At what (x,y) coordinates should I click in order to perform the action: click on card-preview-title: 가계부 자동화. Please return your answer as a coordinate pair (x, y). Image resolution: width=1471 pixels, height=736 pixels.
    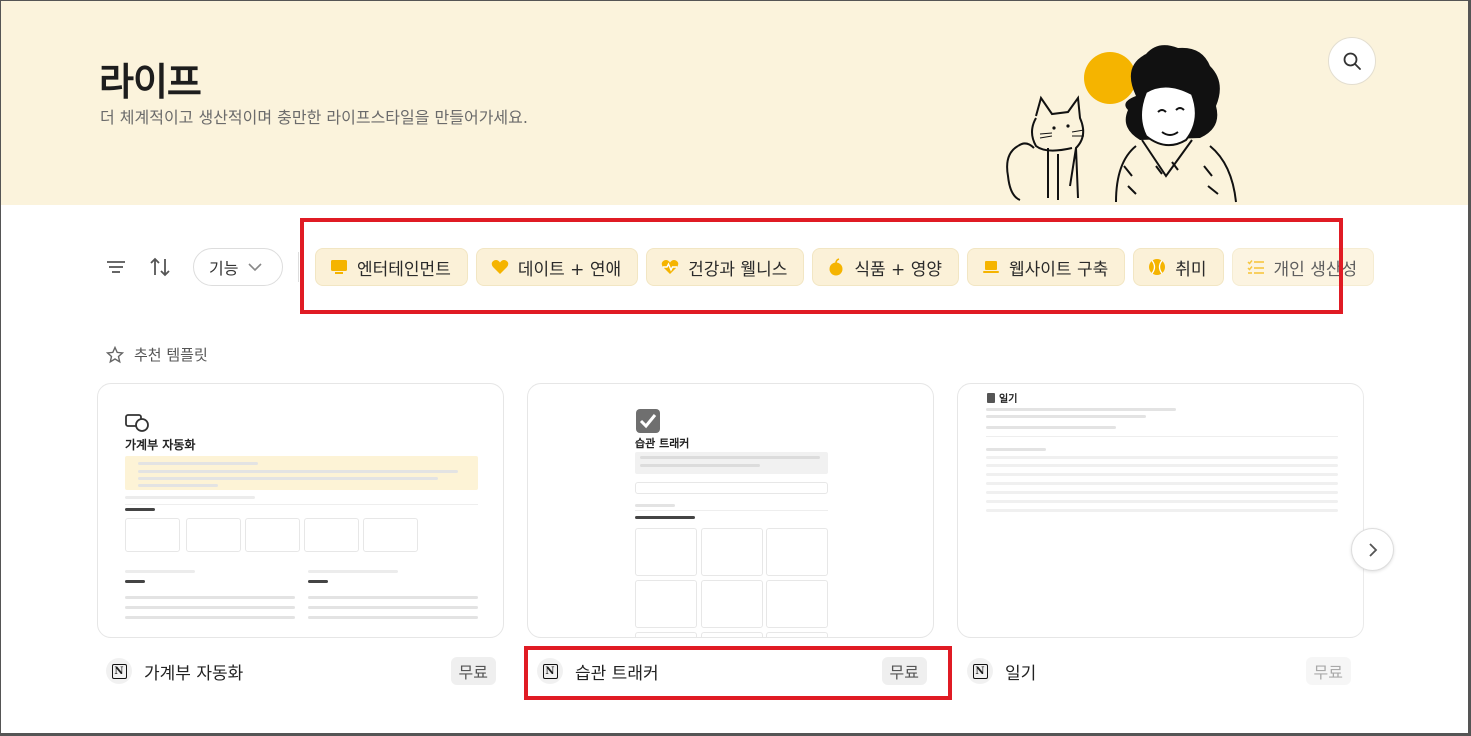
    Looking at the image, I should click on (160, 445).